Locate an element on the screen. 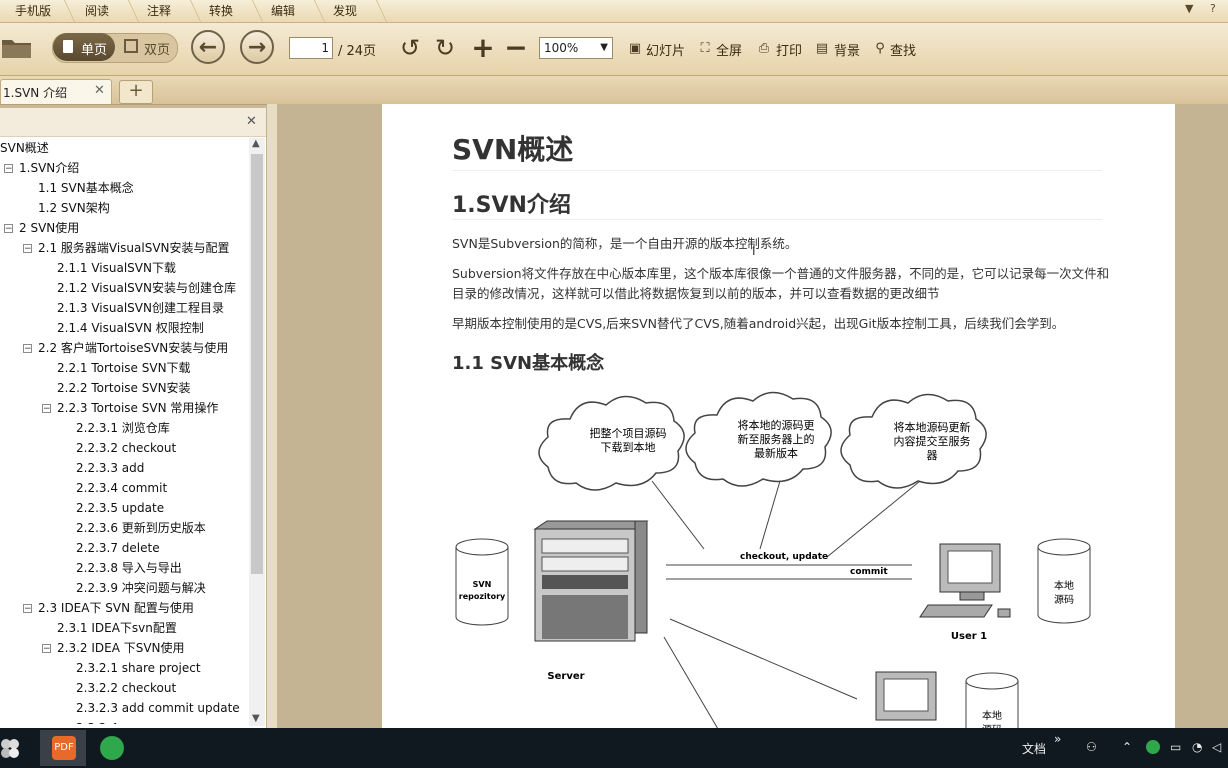 This screenshot has width=1228, height=768. open-folder-icon is located at coordinates (17, 47).